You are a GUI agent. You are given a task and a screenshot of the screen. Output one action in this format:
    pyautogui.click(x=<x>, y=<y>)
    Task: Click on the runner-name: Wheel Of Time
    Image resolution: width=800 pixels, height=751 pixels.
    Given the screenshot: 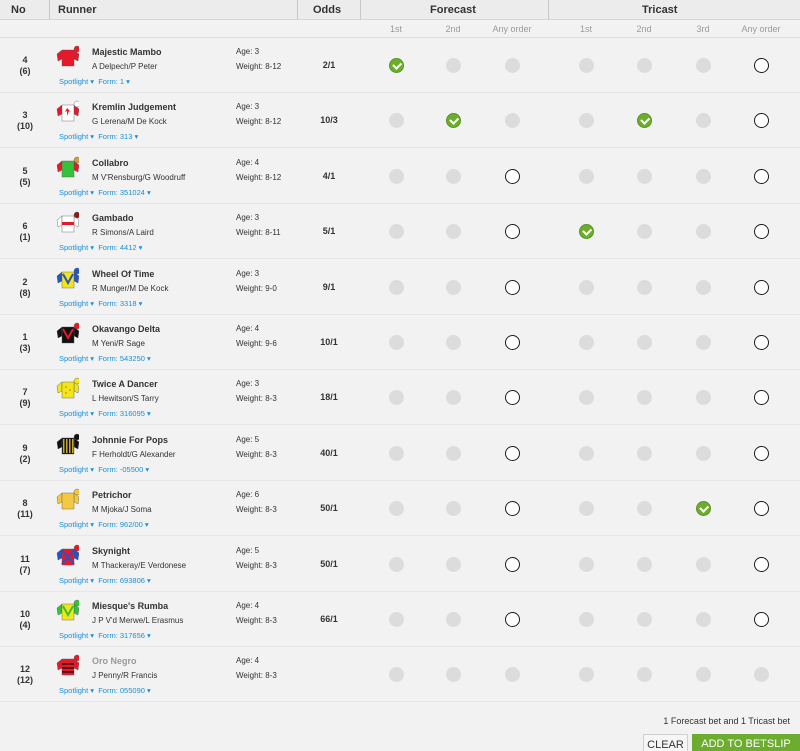 What is the action you would take?
    pyautogui.click(x=123, y=274)
    